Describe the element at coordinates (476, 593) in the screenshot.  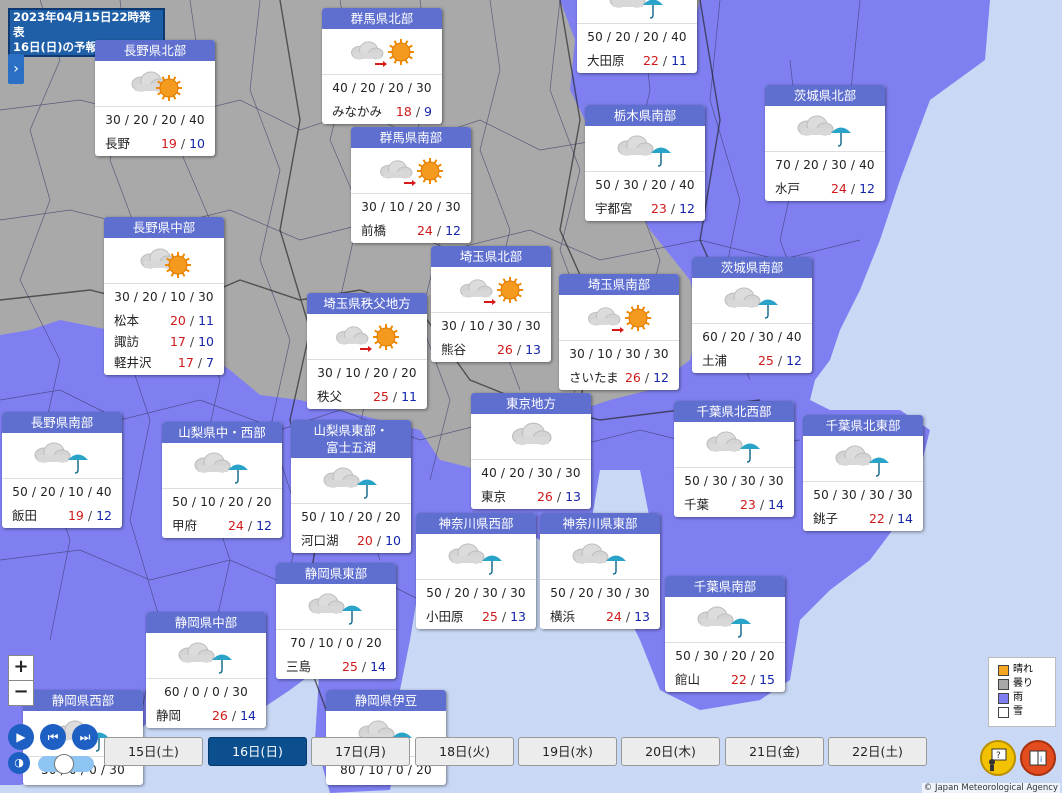
I see `precip-probability: 50 / 20 / 30 / 30` at that location.